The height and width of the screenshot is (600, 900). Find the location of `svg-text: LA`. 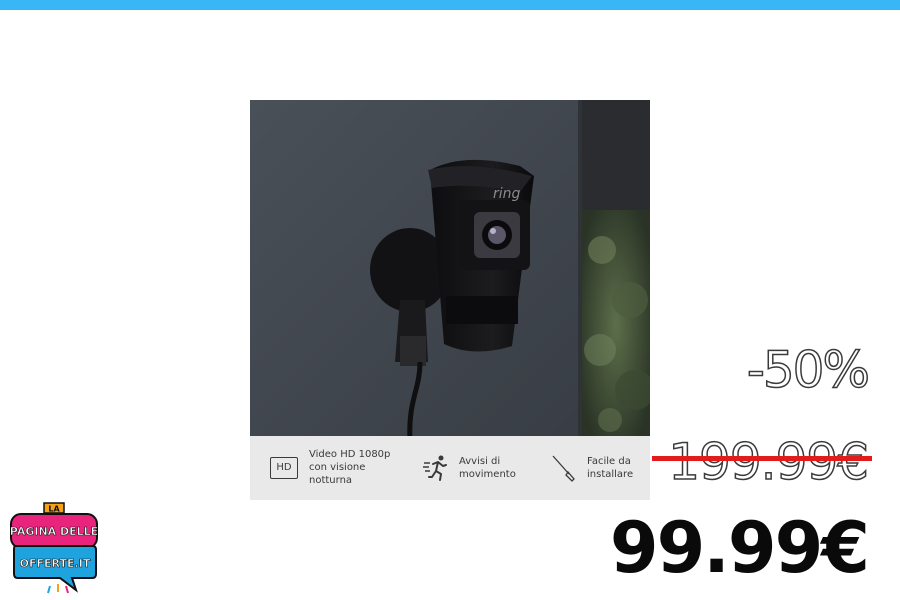

svg-text: LA is located at coordinates (54, 509).